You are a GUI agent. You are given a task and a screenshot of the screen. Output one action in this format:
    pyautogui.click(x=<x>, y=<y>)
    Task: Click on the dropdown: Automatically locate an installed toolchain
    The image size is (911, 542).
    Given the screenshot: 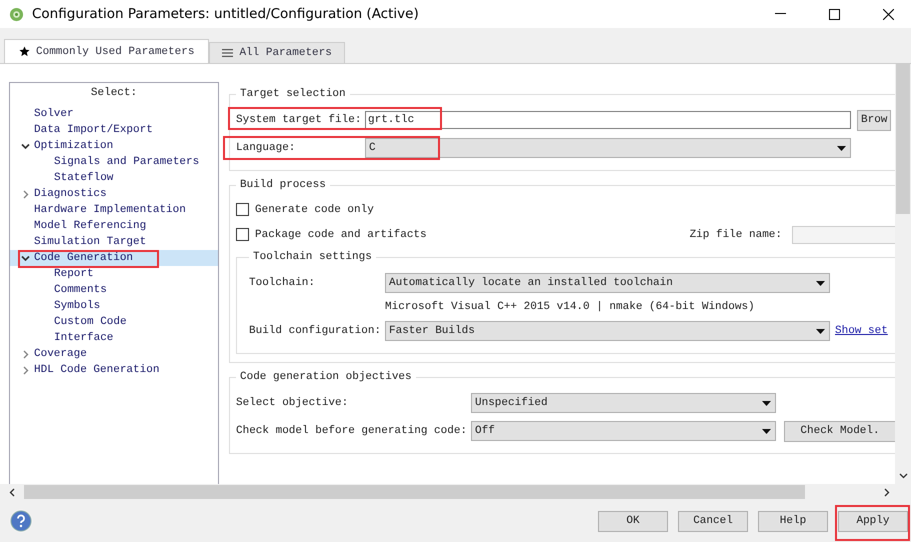 What is the action you would take?
    pyautogui.click(x=607, y=283)
    